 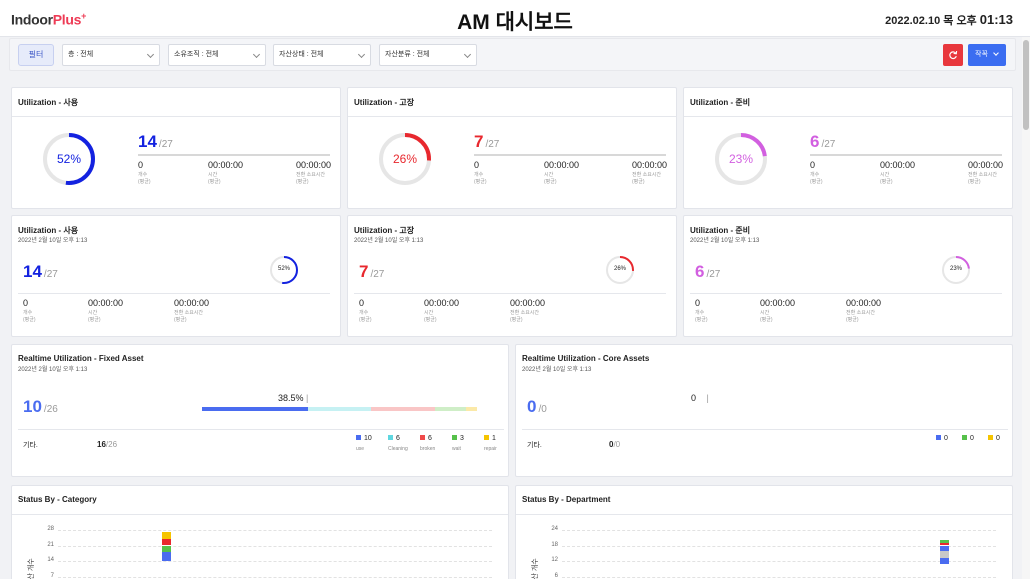 I want to click on realtime-core-percent: 0 |, so click(x=700, y=398).